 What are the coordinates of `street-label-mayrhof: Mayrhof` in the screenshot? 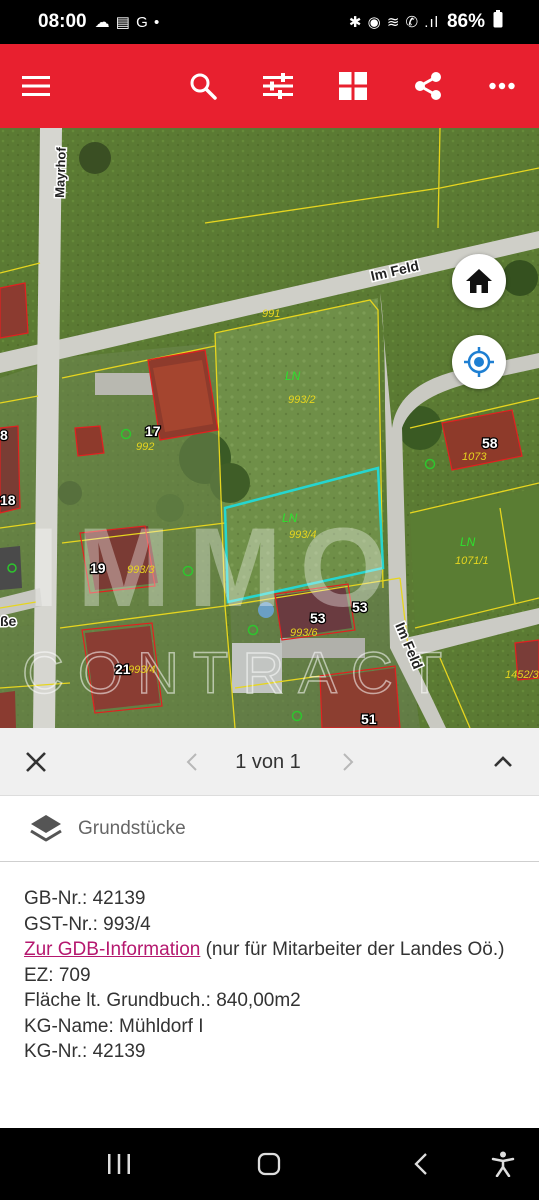 It's located at (60, 172).